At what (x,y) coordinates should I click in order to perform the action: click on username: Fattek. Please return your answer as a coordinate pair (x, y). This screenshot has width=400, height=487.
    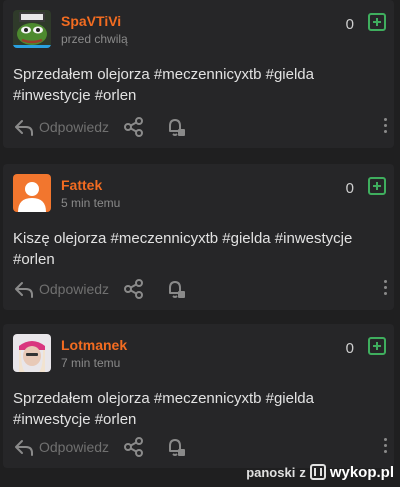
    Looking at the image, I should click on (81, 185).